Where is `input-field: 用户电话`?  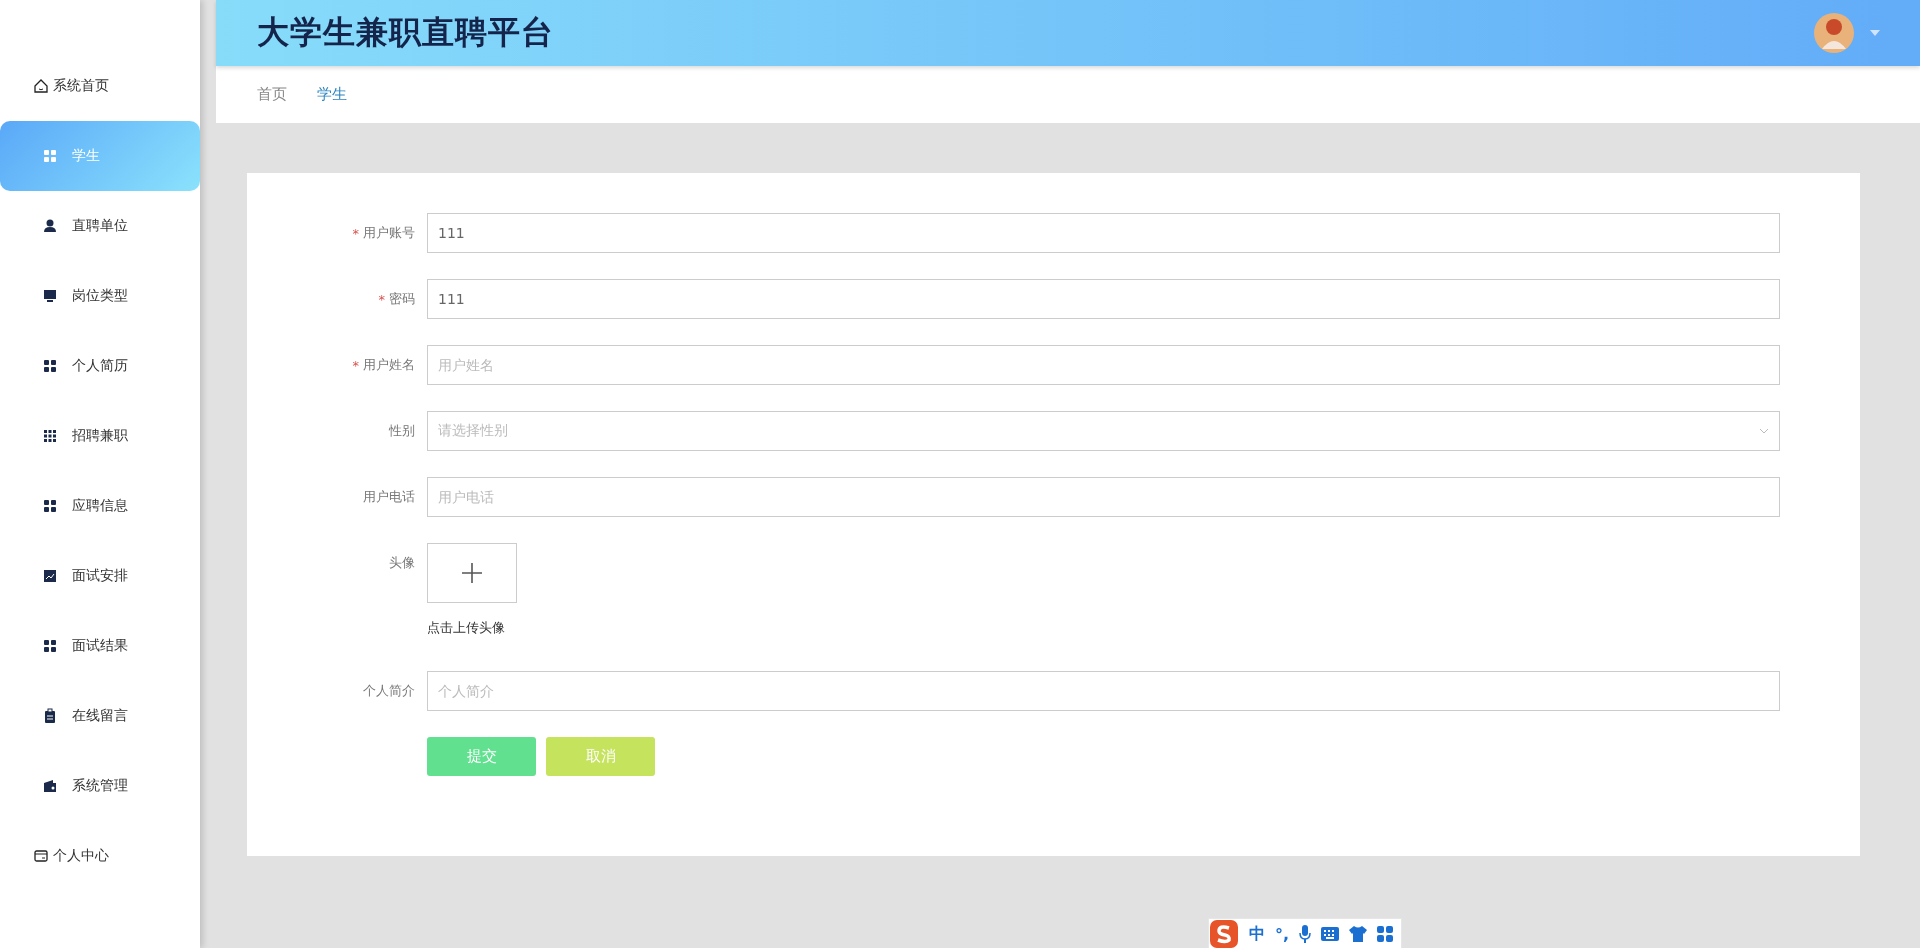
input-field: 用户电话 is located at coordinates (1103, 497).